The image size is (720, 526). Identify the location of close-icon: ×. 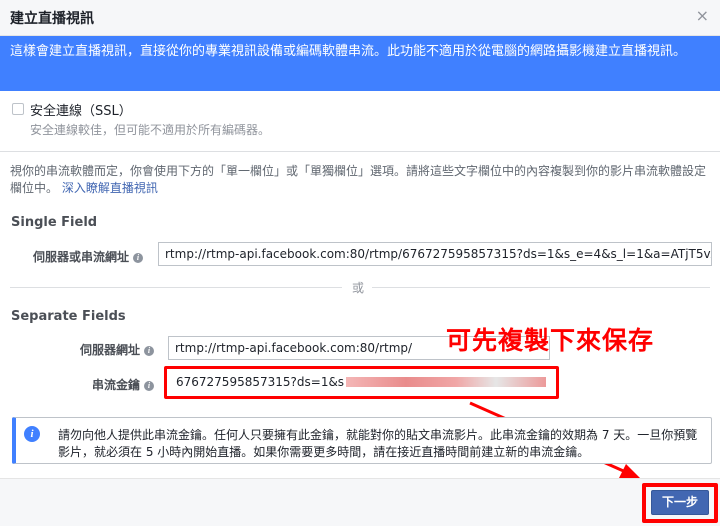
(702, 16).